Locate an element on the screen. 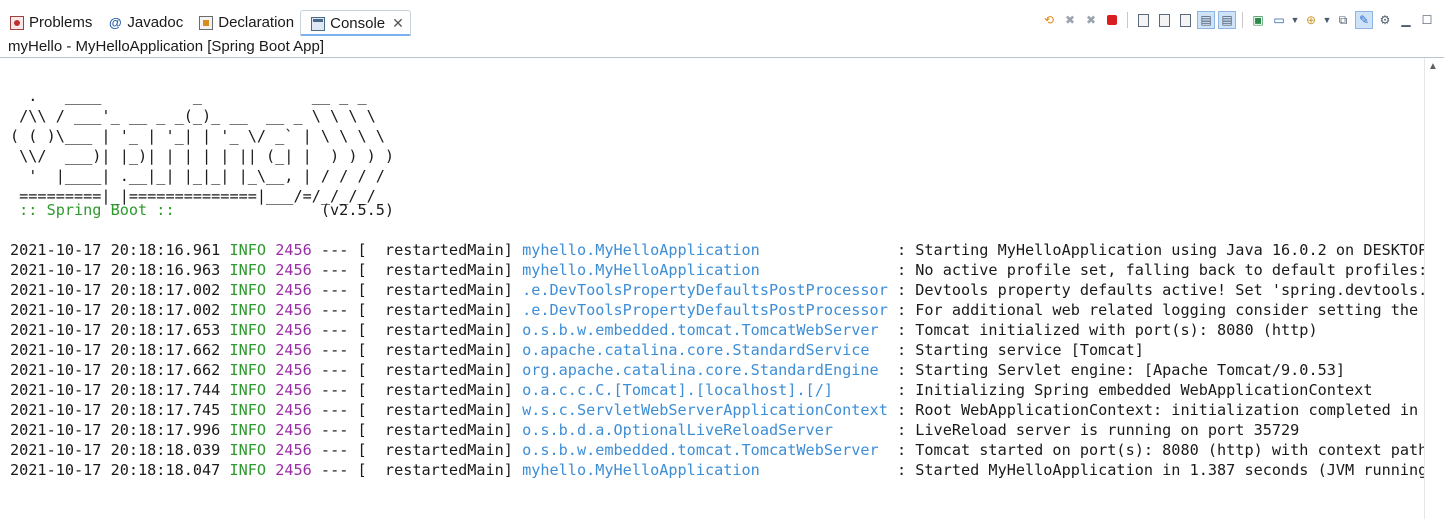  log-timestamp: 2021-10-17 20:18:17.653 is located at coordinates (115, 330).